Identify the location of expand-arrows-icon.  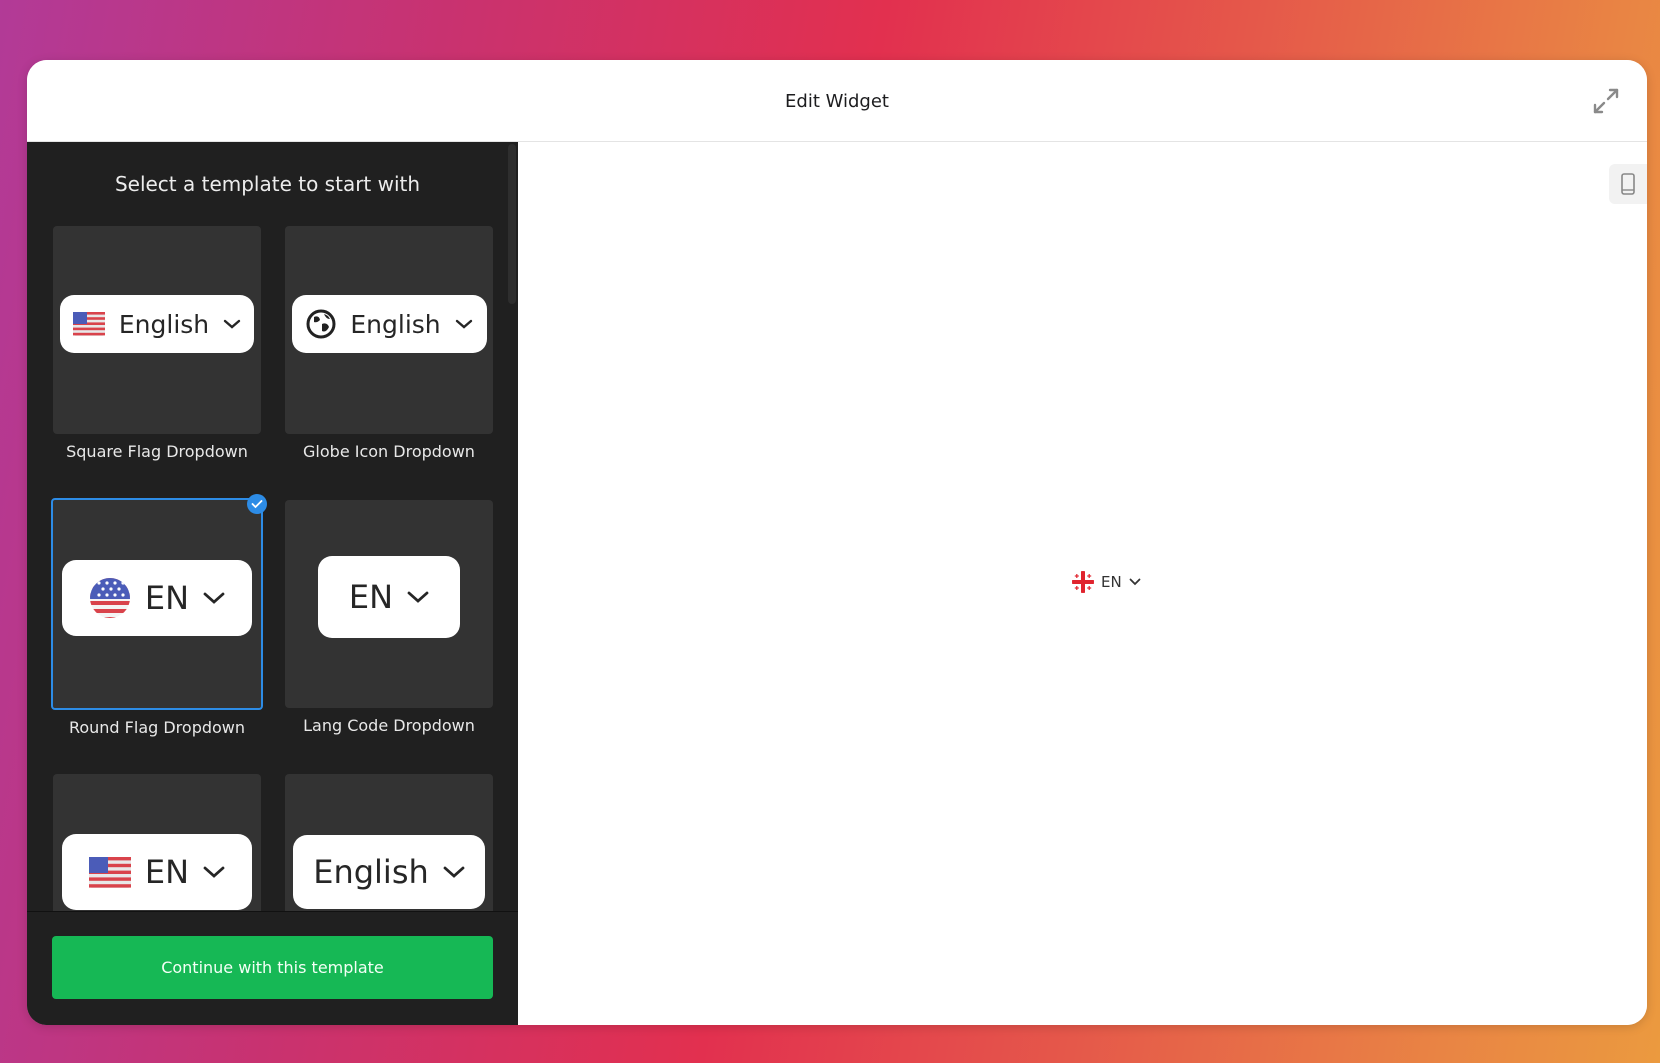
(1606, 101).